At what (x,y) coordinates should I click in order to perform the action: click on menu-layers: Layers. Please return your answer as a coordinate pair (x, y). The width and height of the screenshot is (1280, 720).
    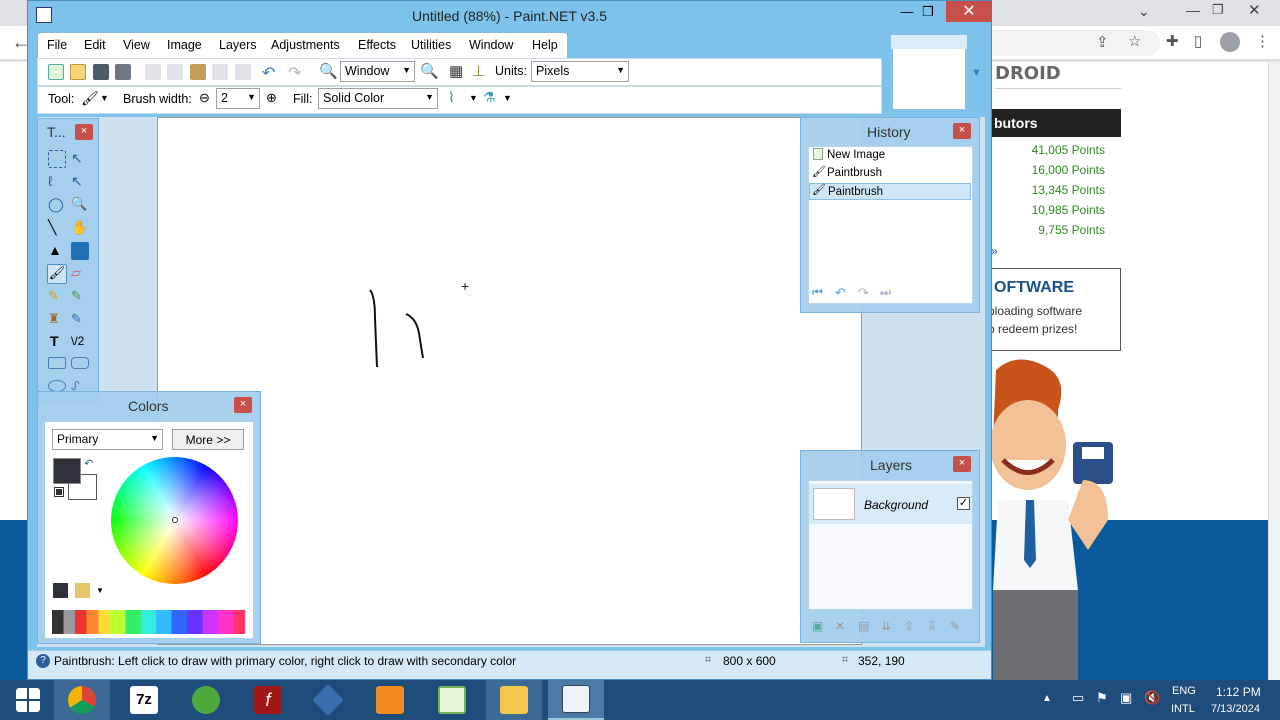
    Looking at the image, I should click on (238, 45).